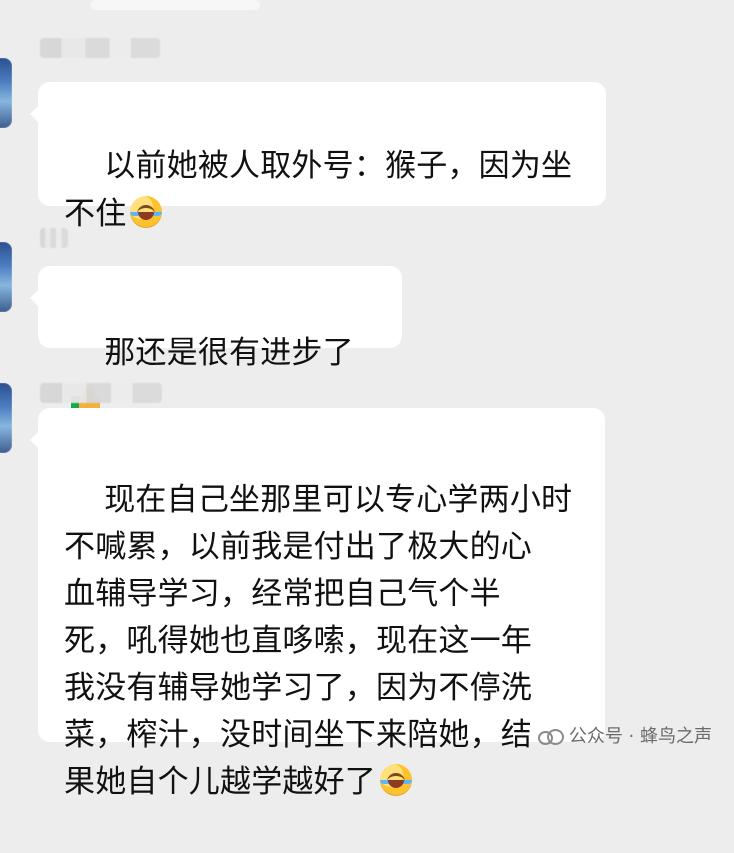 This screenshot has width=734, height=853. What do you see at coordinates (318, 157) in the screenshot?
I see `message-bubble: 以前她被人取外号：猴子，因为坐 不住` at bounding box center [318, 157].